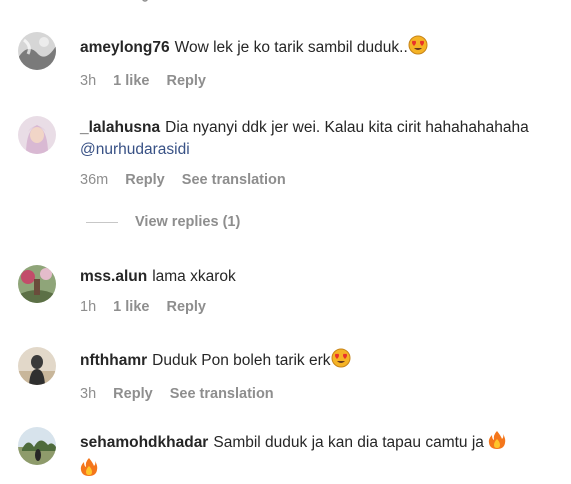 The width and height of the screenshot is (571, 484). What do you see at coordinates (120, 127) in the screenshot?
I see `username: _lalahusna` at bounding box center [120, 127].